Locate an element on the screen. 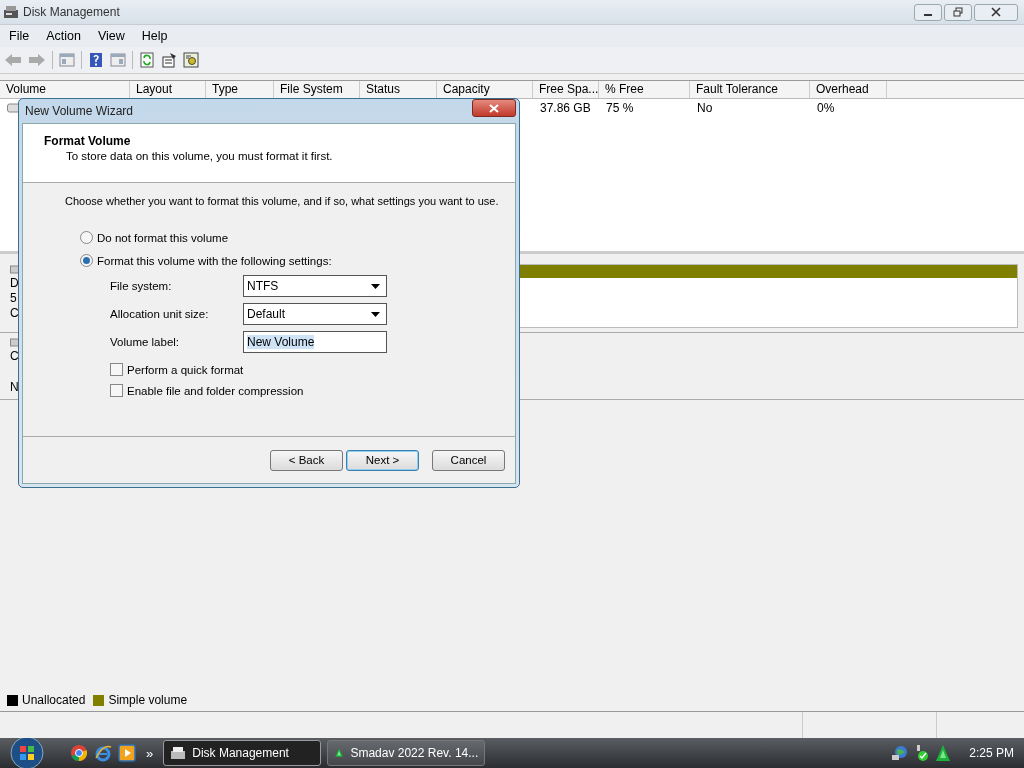  setting-label: Volume label: is located at coordinates (145, 342).